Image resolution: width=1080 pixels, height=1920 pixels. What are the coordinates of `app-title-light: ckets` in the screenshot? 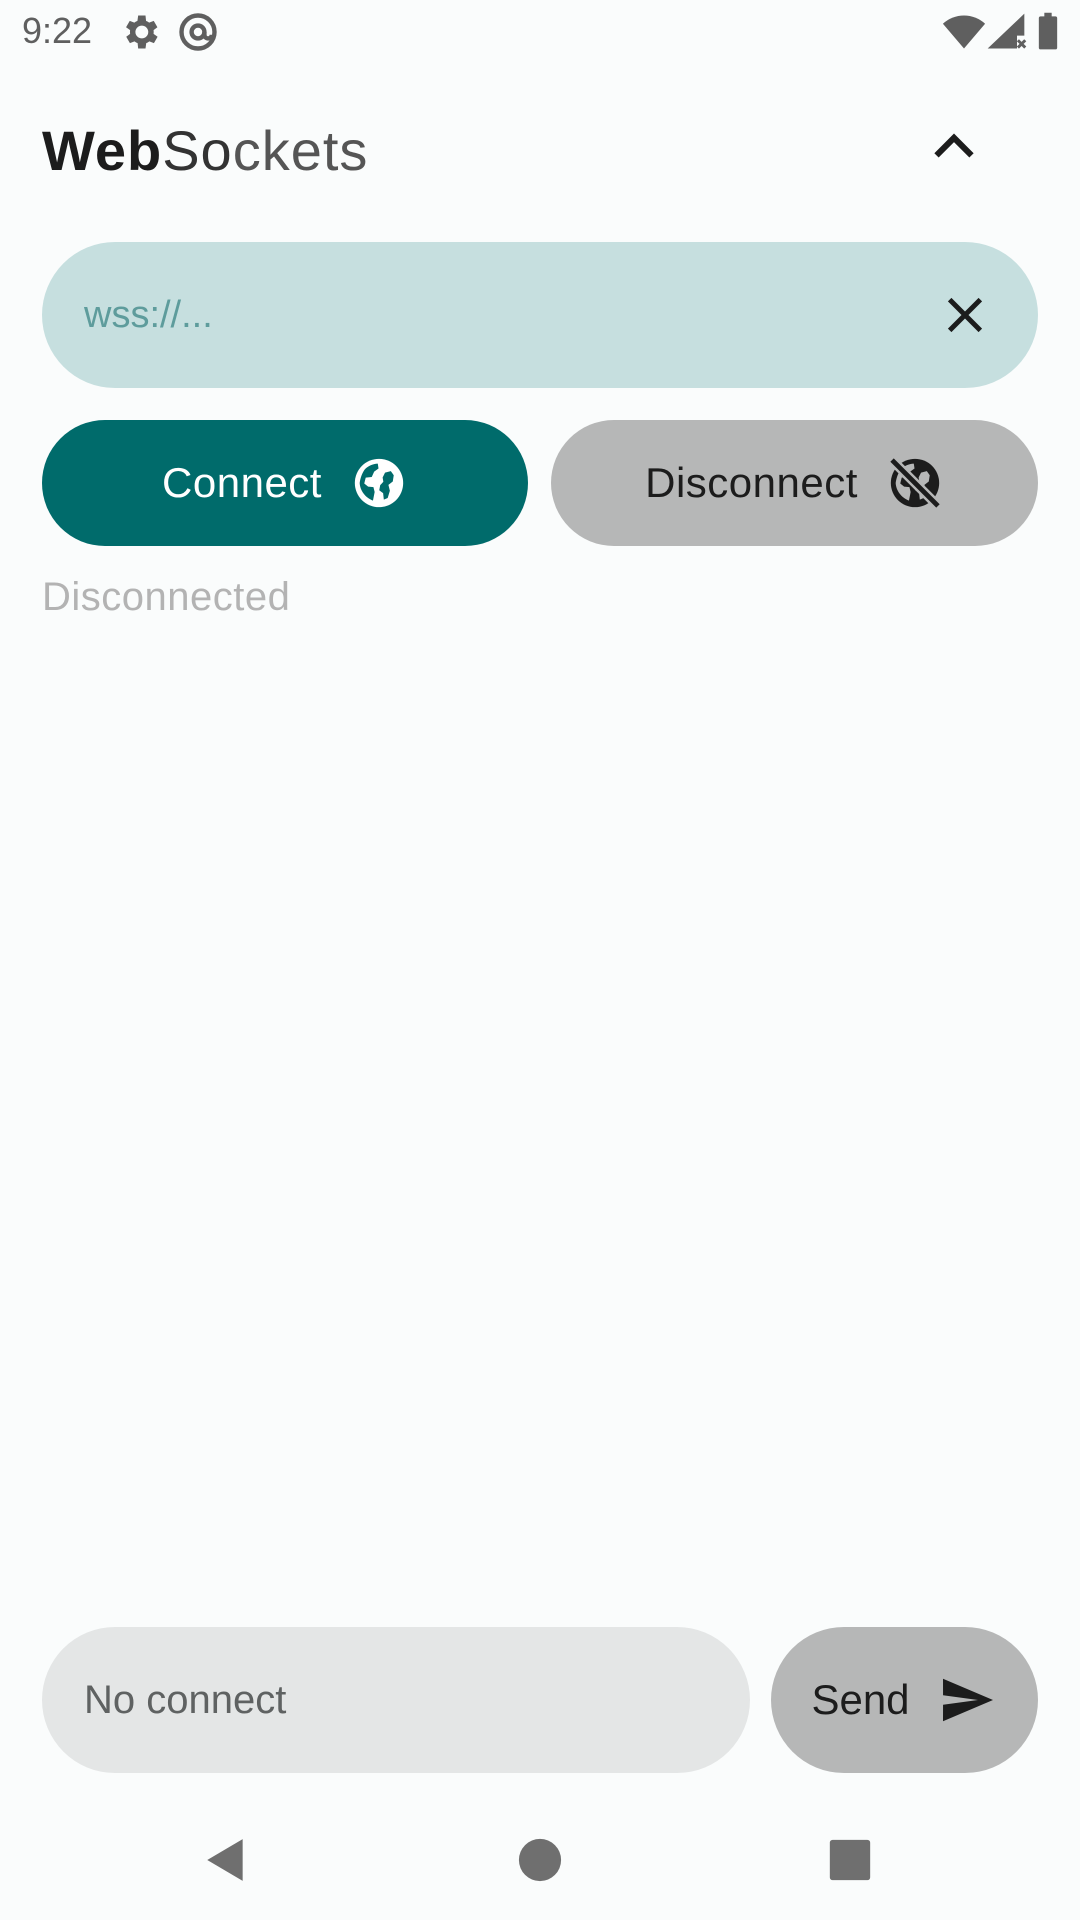 It's located at (300, 150).